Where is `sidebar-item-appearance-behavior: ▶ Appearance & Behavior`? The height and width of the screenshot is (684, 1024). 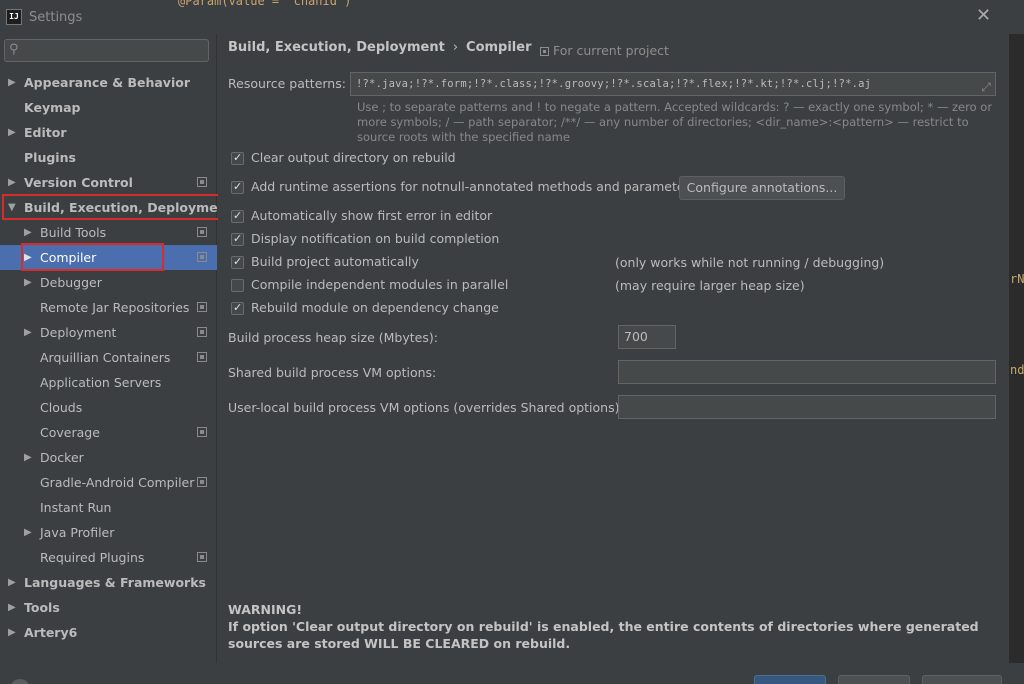
sidebar-item-appearance-behavior: ▶ Appearance & Behavior is located at coordinates (108, 82).